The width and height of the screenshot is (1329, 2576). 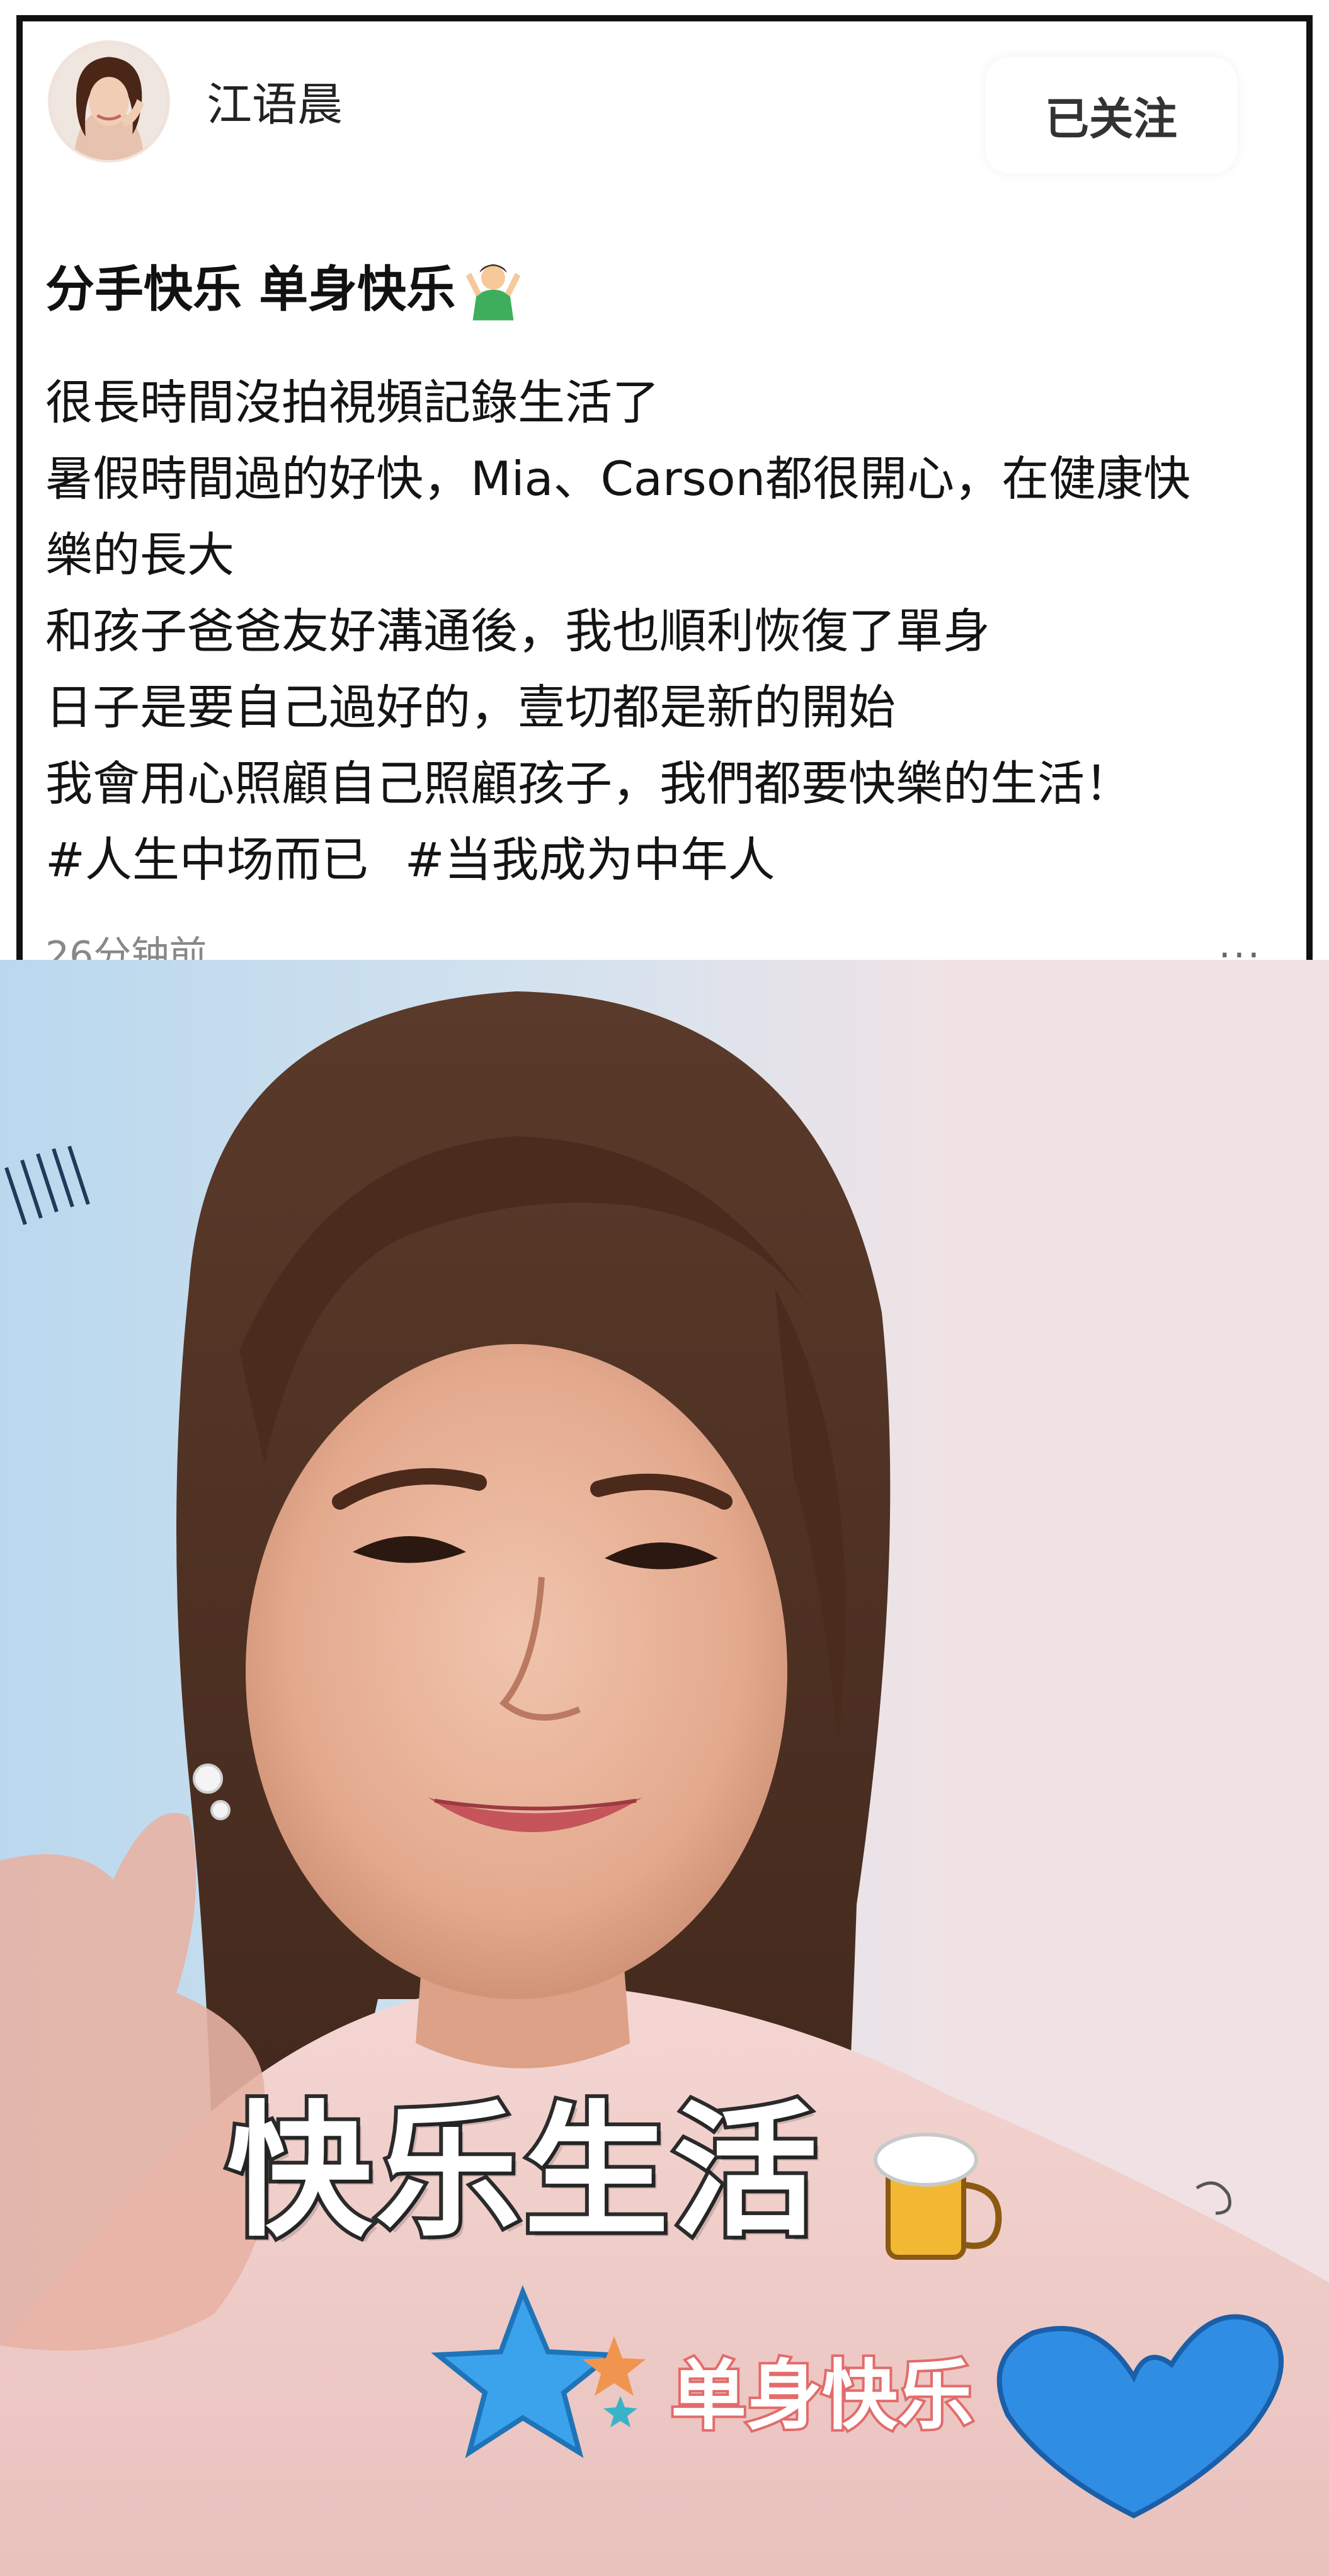 I want to click on post-line: 日子是要自己過好的，壹切都是新的開始, so click(x=470, y=707).